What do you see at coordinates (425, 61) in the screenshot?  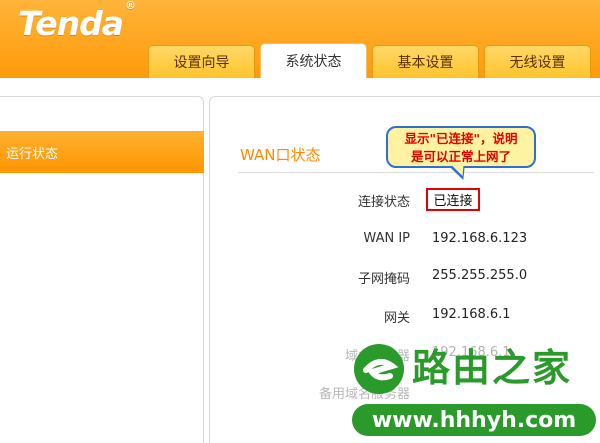 I see `tab-basic-settings: 基本设置` at bounding box center [425, 61].